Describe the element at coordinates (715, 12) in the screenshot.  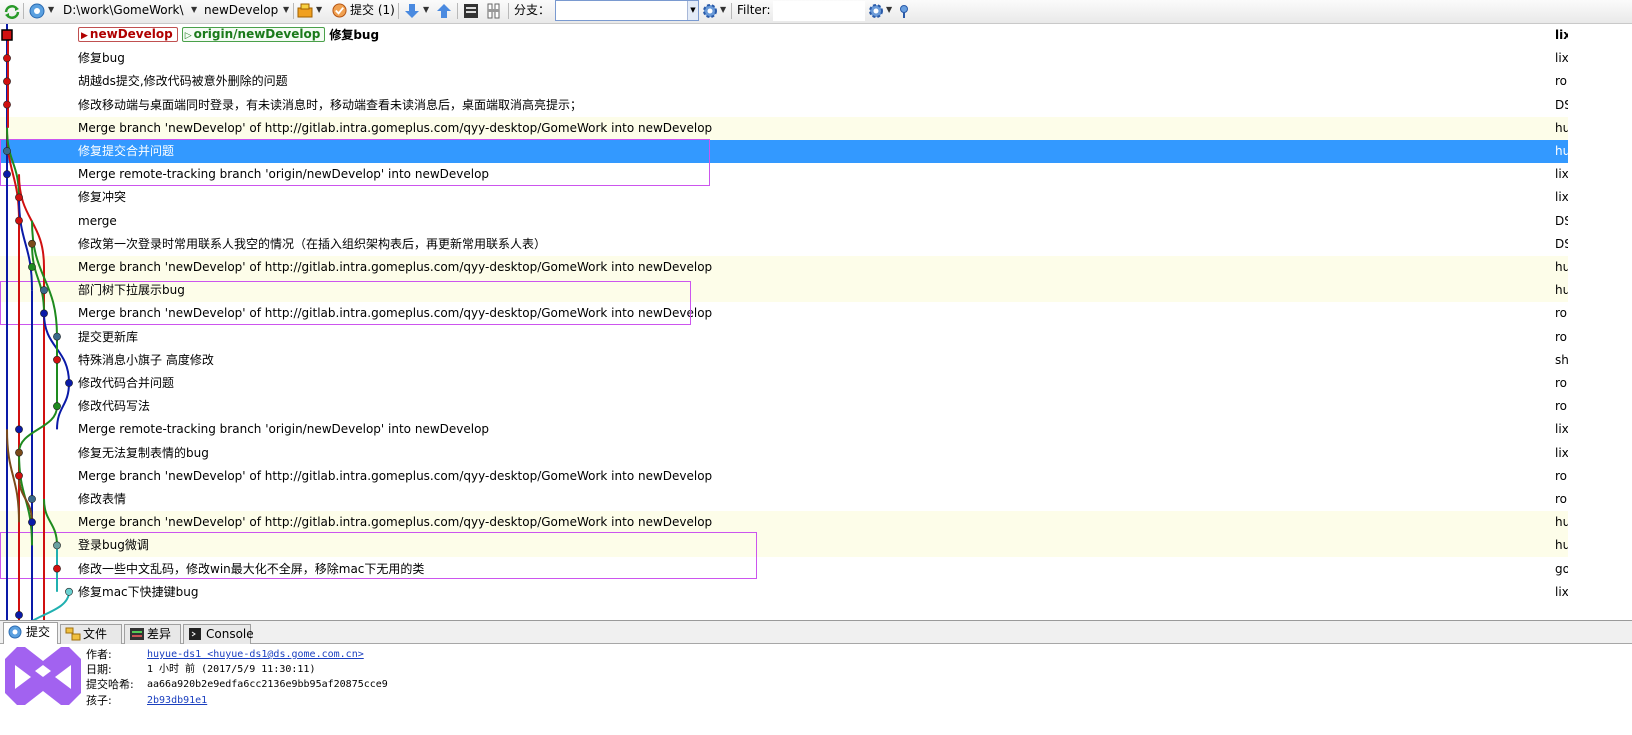
I see `branch-settings-button: ▼` at that location.